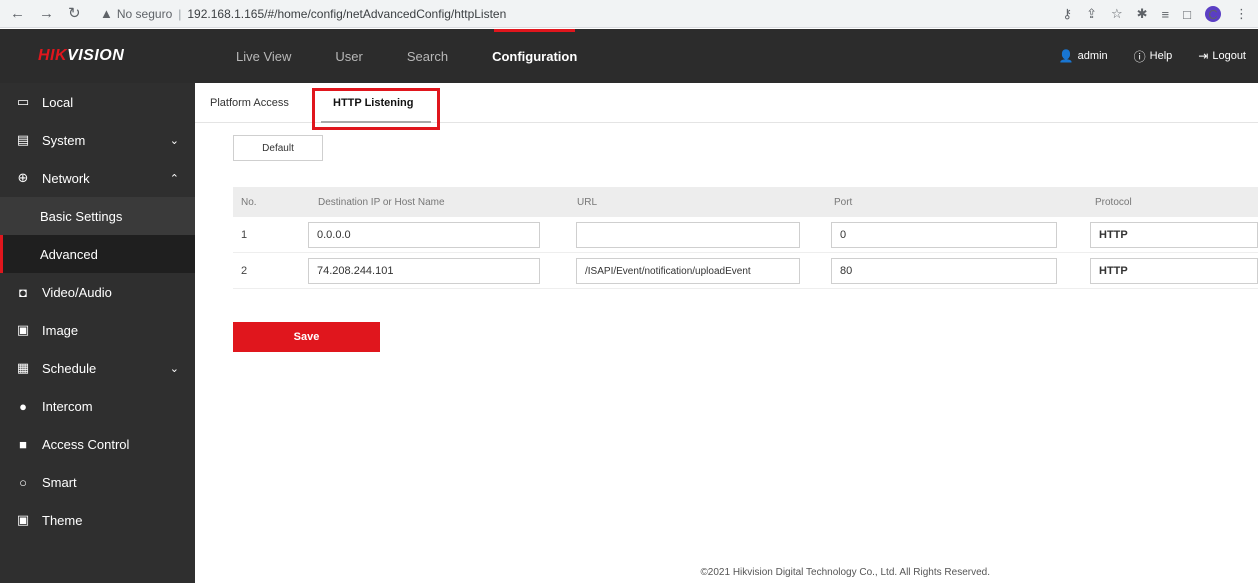  What do you see at coordinates (688, 235) in the screenshot?
I see `url-input` at bounding box center [688, 235].